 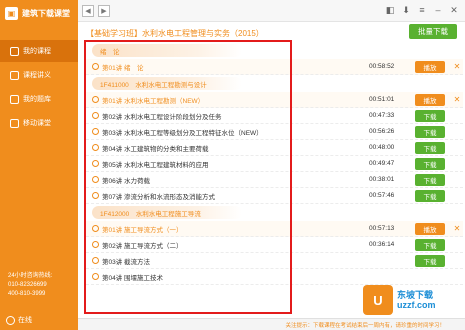 What do you see at coordinates (274, 116) in the screenshot?
I see `lecture-row: 第02讲 水利水电工程设计阶段划分及任务 00:47:33 下载` at bounding box center [274, 116].